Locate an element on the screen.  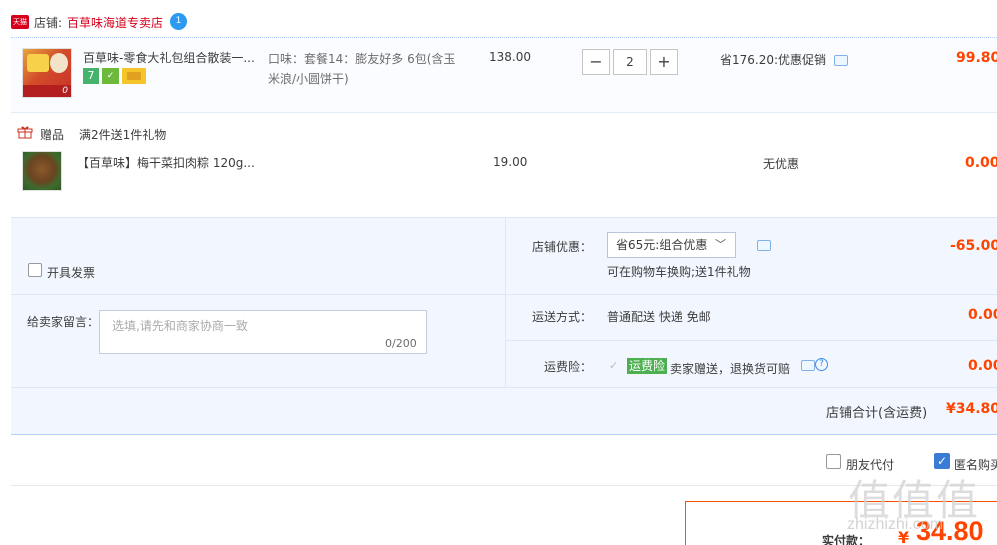
credit-card-icon is located at coordinates (134, 76).